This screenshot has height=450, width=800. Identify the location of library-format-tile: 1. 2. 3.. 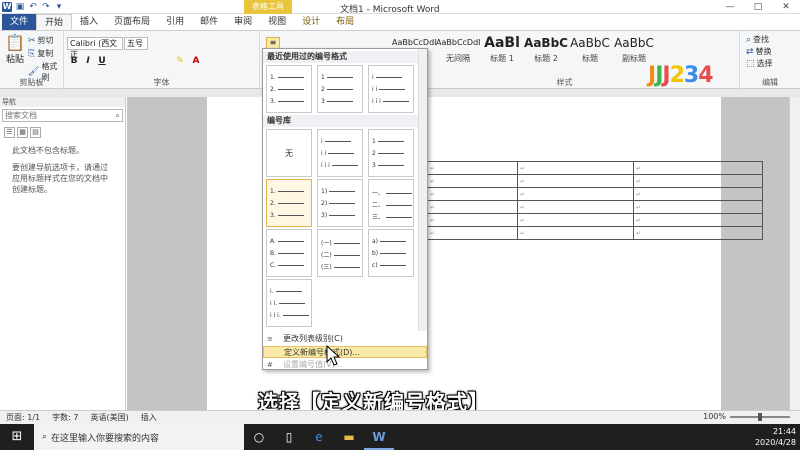
(289, 203).